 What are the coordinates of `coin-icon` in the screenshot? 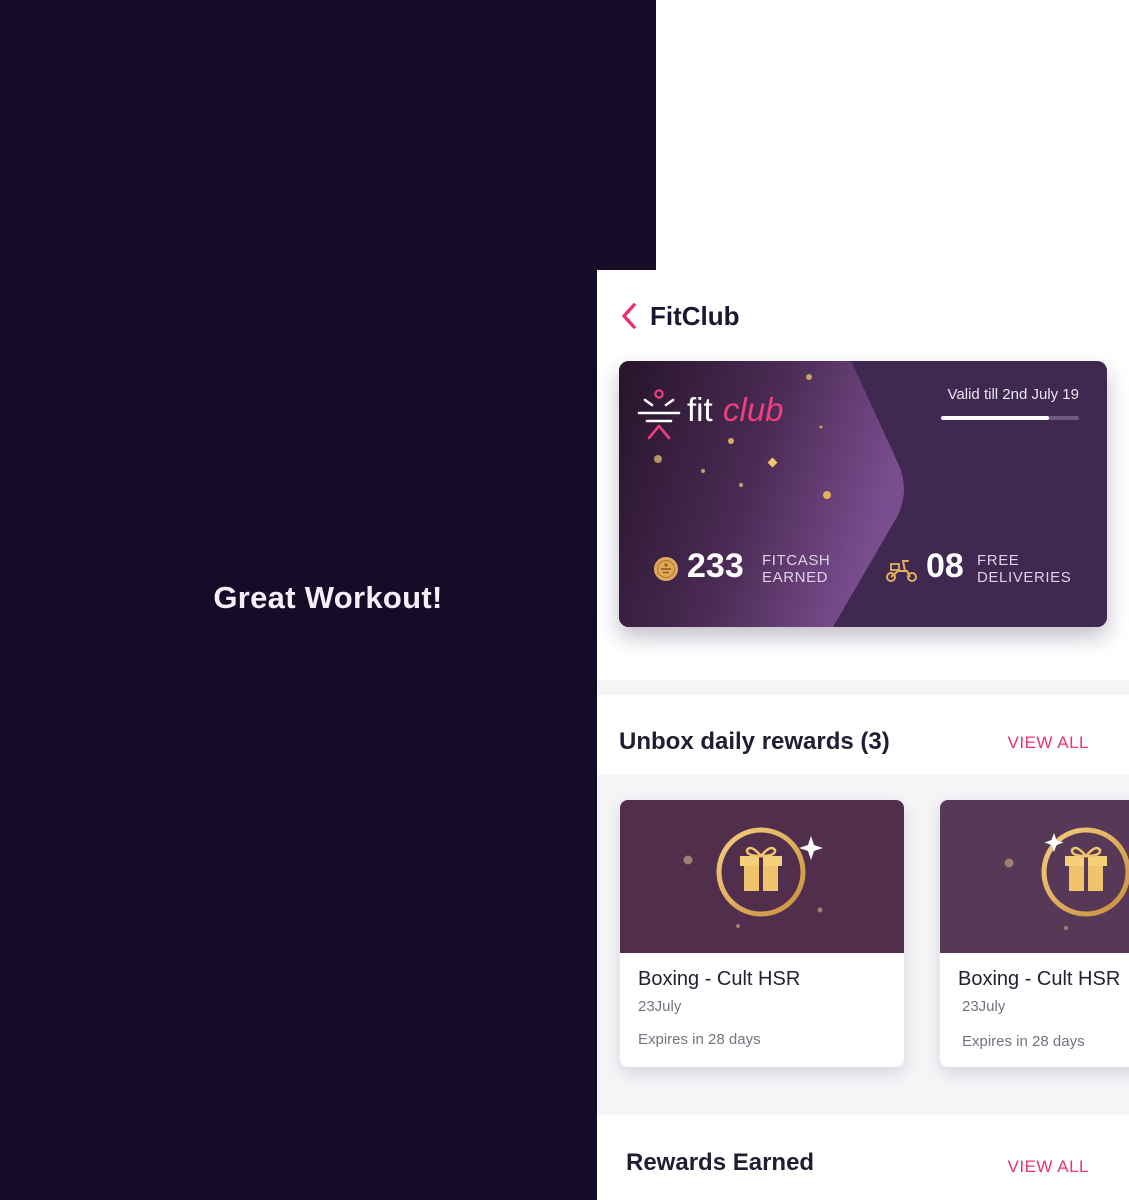 It's located at (666, 569).